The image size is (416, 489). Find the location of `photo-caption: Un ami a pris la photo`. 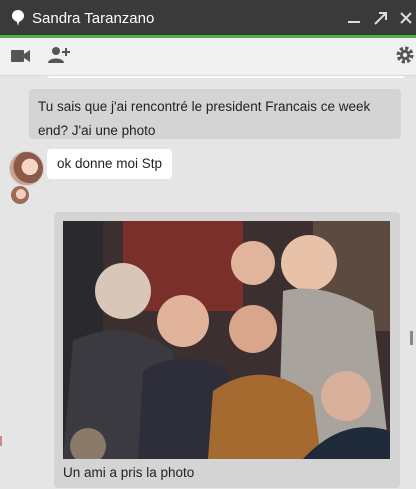

photo-caption: Un ami a pris la photo is located at coordinates (129, 472).